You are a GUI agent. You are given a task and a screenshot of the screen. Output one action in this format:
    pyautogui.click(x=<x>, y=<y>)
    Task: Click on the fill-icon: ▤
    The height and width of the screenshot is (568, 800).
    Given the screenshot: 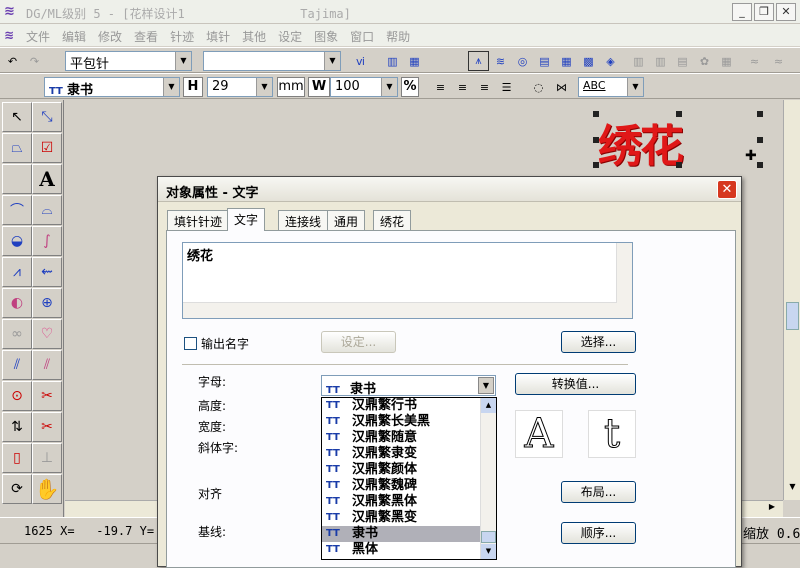 What is the action you would take?
    pyautogui.click(x=544, y=61)
    